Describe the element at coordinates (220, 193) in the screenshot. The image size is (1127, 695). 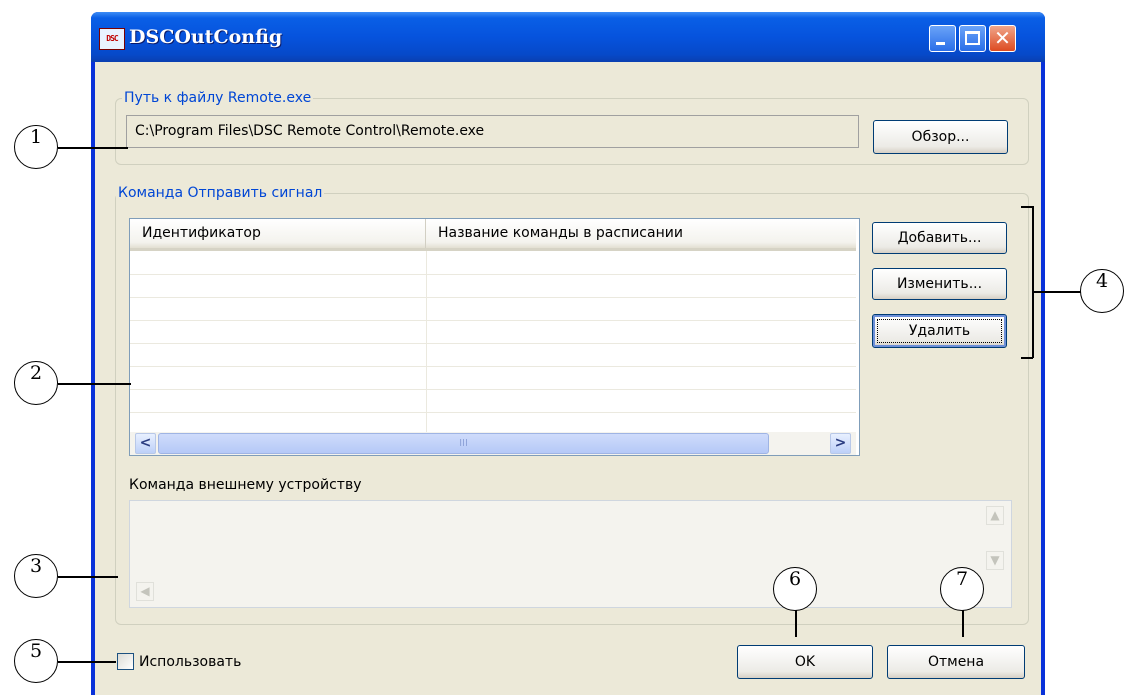
I see `command-group-label: Команда Отправить сигнал` at that location.